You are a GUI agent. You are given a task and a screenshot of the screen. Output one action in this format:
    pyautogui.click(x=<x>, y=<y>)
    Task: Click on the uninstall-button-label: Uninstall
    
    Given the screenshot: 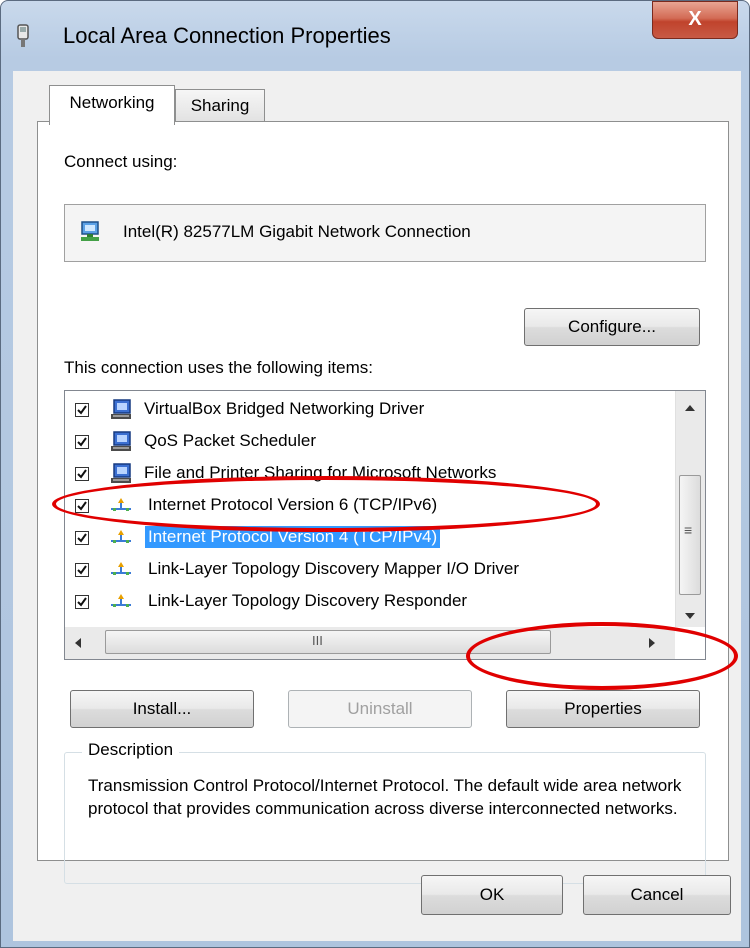 What is the action you would take?
    pyautogui.click(x=380, y=708)
    